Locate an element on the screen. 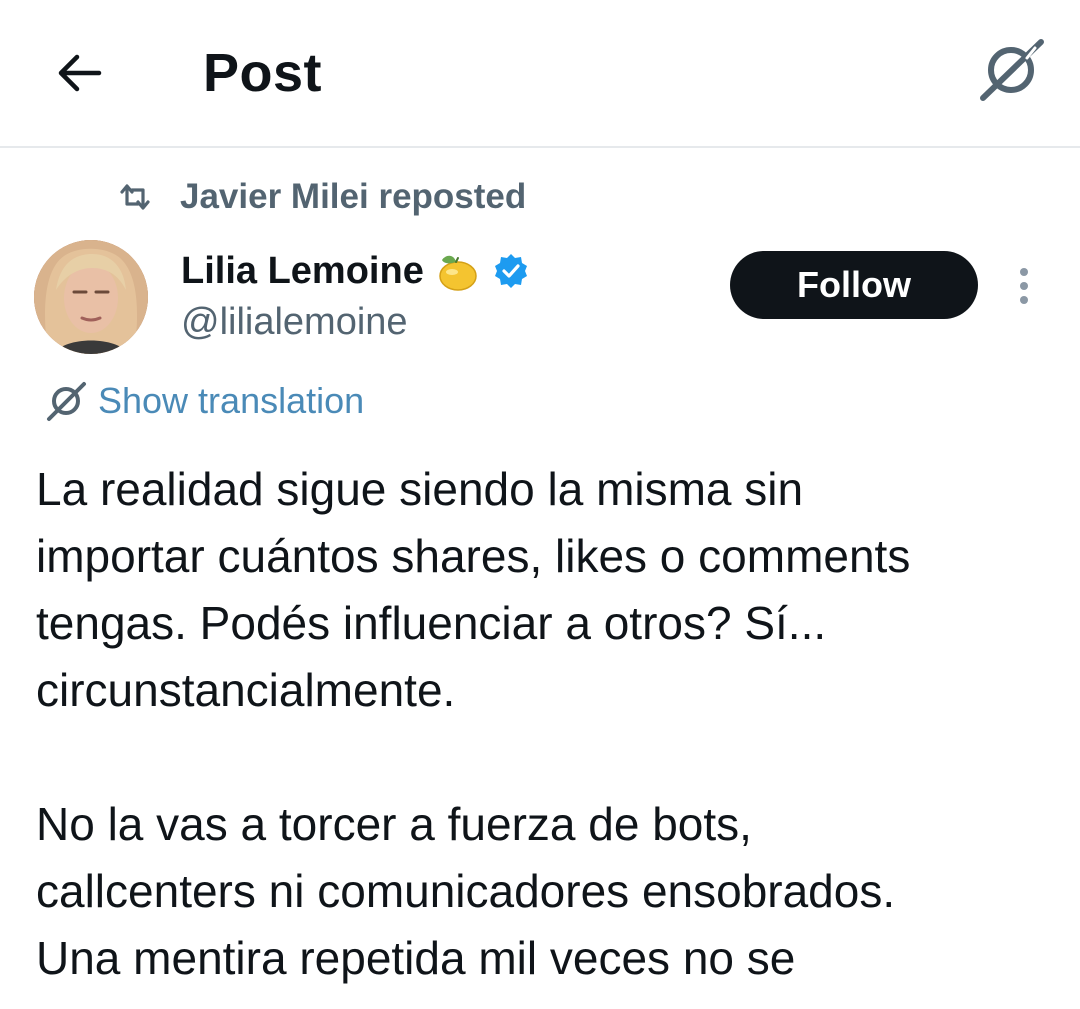 The height and width of the screenshot is (1009, 1080). author-name-row: Lilia Lemoine is located at coordinates (355, 271).